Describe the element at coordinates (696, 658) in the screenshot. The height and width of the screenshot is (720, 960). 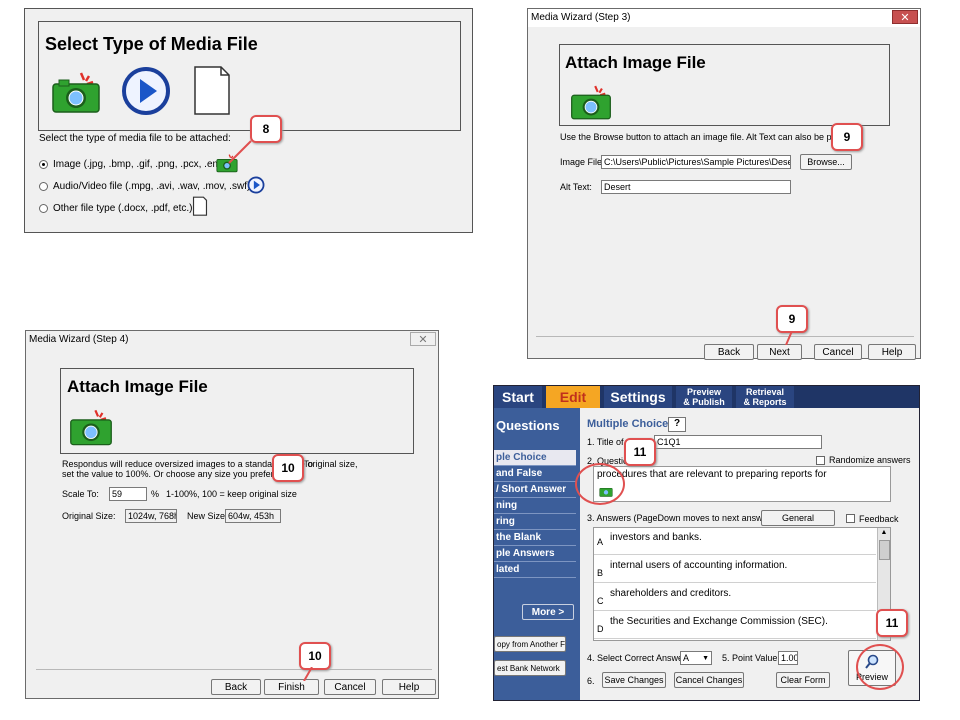
I see `correct-answer-select: A ▼` at that location.